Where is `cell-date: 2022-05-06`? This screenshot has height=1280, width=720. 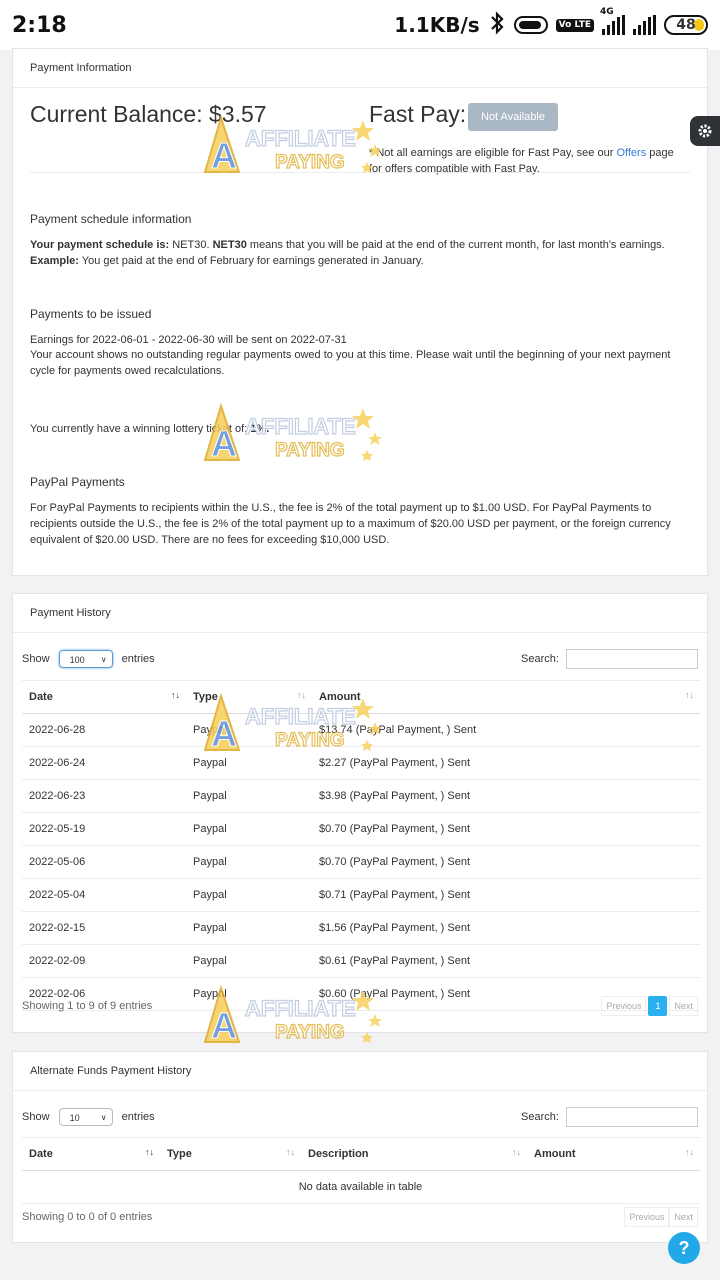
cell-date: 2022-05-06 is located at coordinates (104, 862).